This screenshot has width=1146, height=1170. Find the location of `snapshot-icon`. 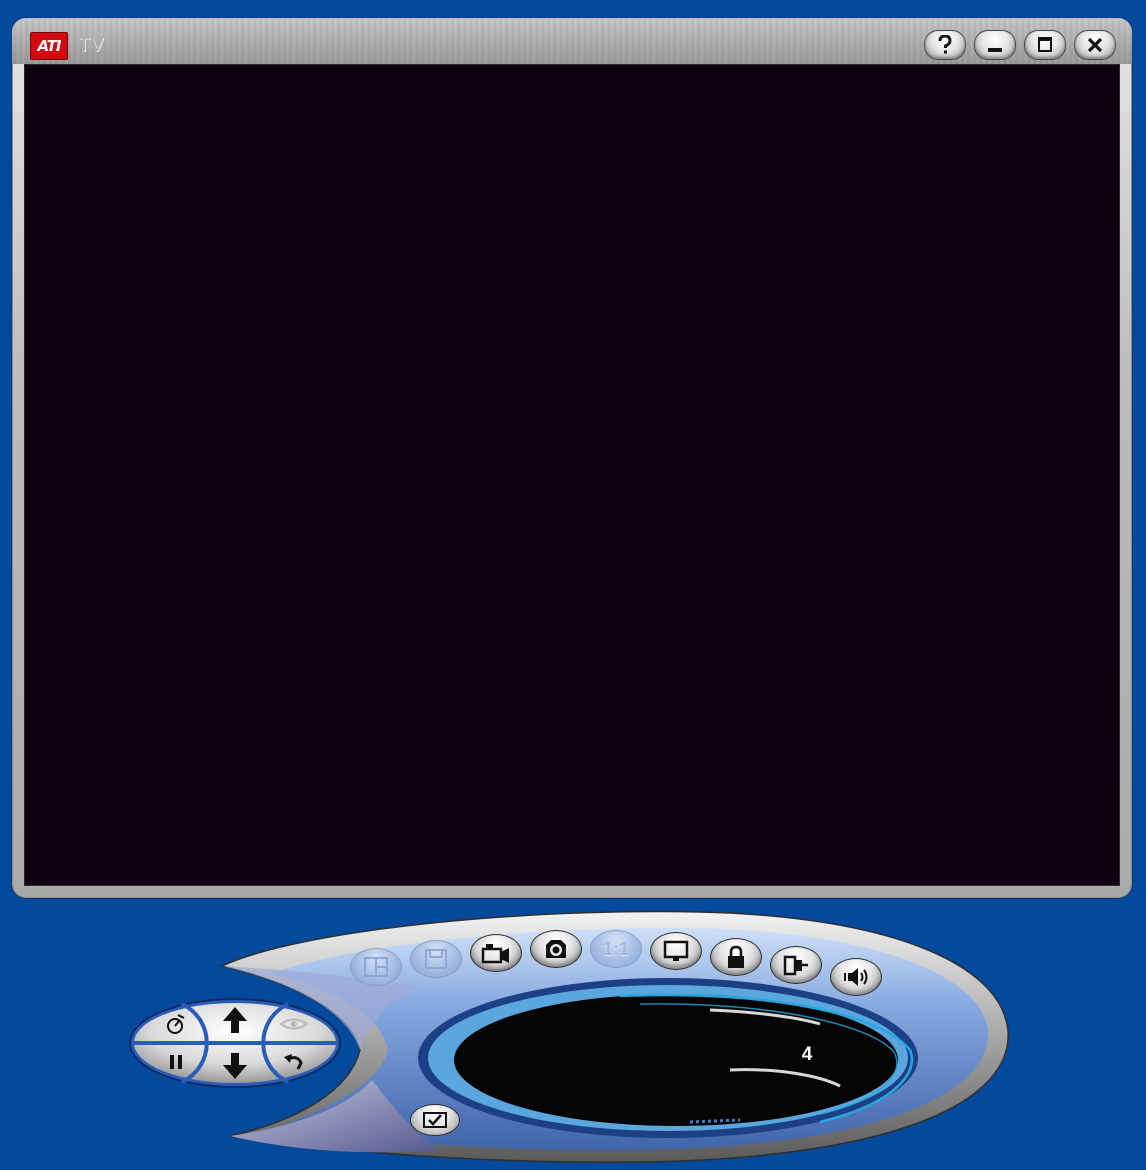

snapshot-icon is located at coordinates (556, 949).